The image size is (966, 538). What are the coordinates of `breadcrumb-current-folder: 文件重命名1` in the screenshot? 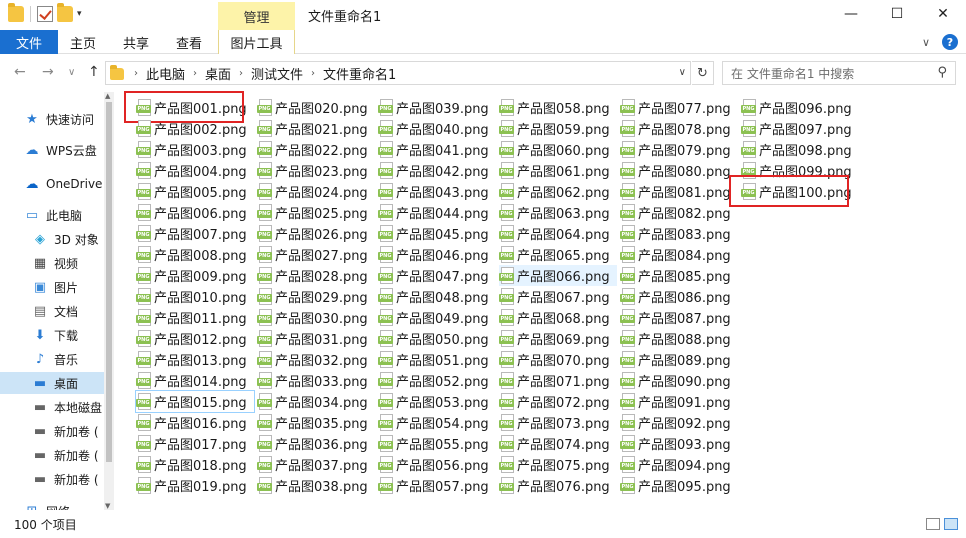 It's located at (359, 73).